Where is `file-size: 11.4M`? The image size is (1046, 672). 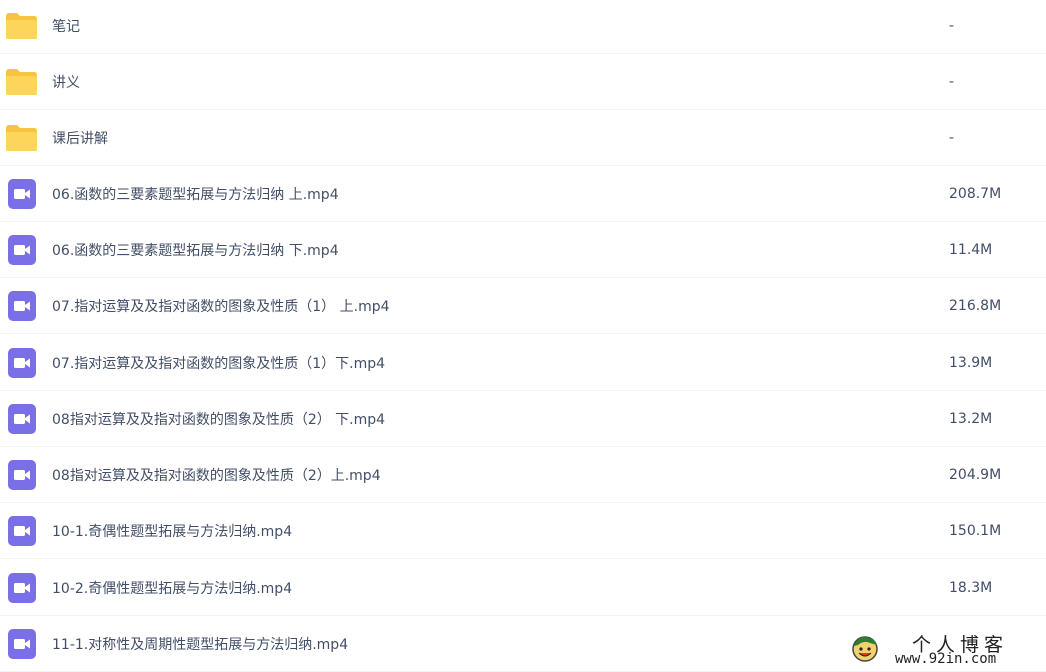
file-size: 11.4M is located at coordinates (971, 249).